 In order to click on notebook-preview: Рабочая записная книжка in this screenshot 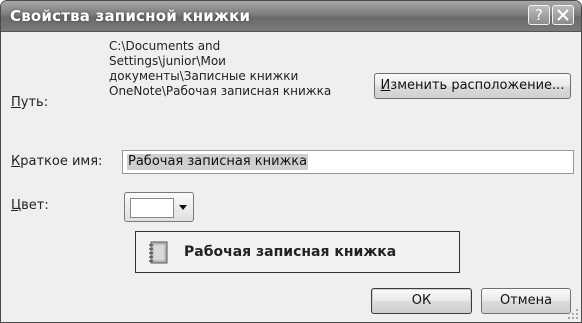, I will do `click(297, 252)`.